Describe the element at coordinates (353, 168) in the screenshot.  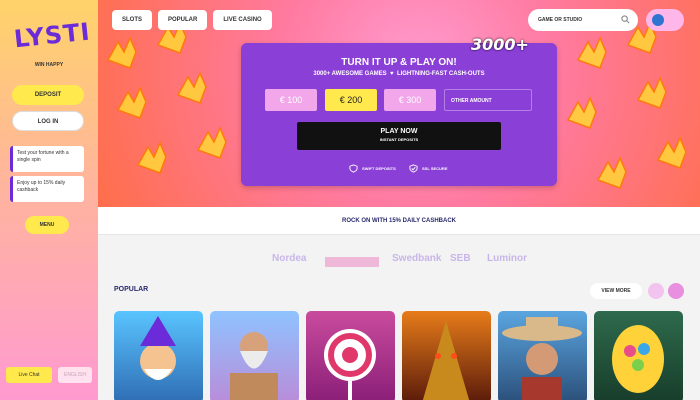
I see `shield-icon` at that location.